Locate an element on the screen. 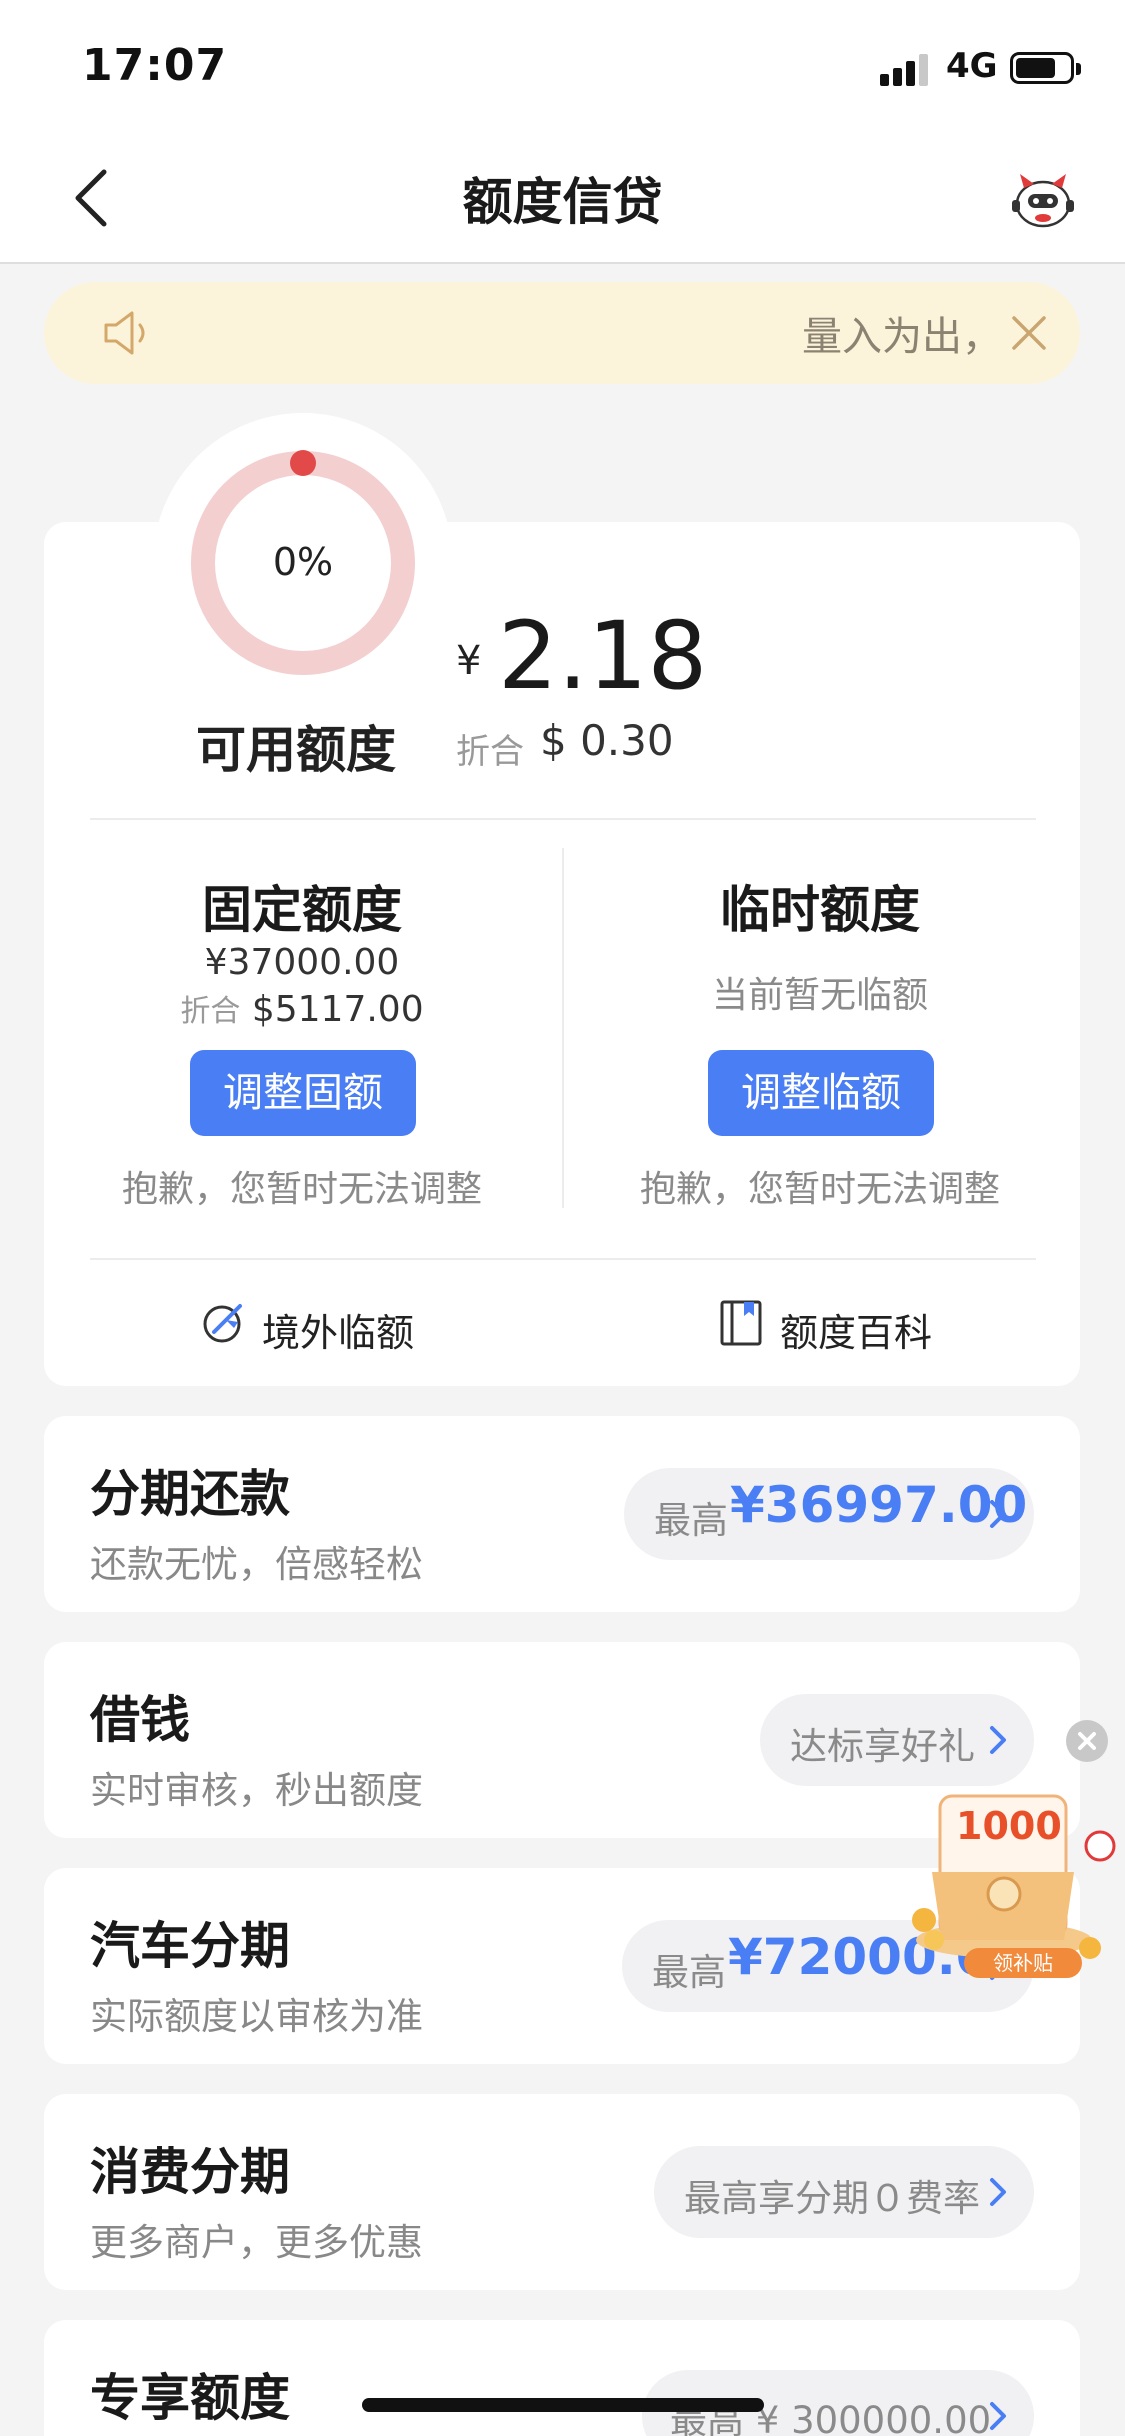 The image size is (1125, 2436). battery-icon is located at coordinates (1045, 68).